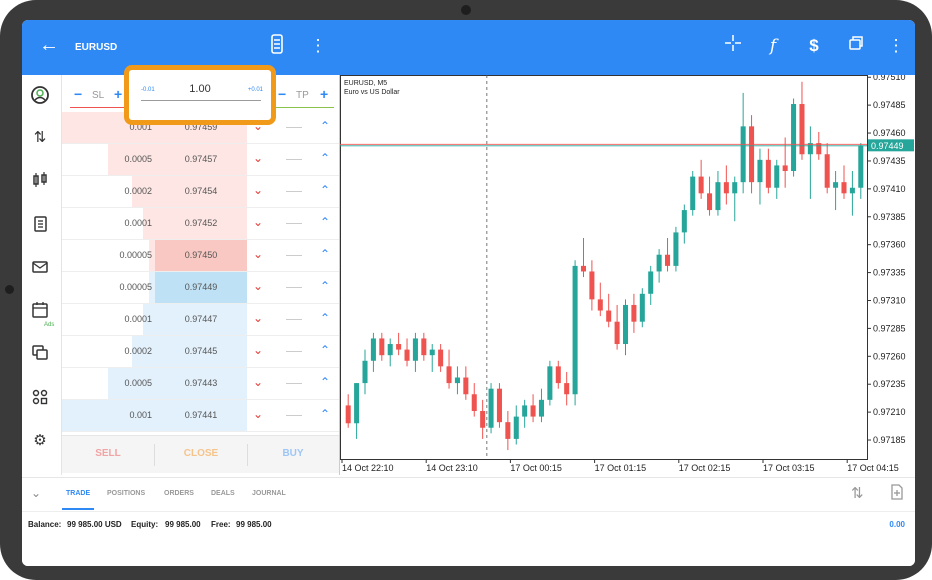 This screenshot has height=580, width=932. What do you see at coordinates (897, 494) in the screenshot?
I see `new-order-icon` at bounding box center [897, 494].